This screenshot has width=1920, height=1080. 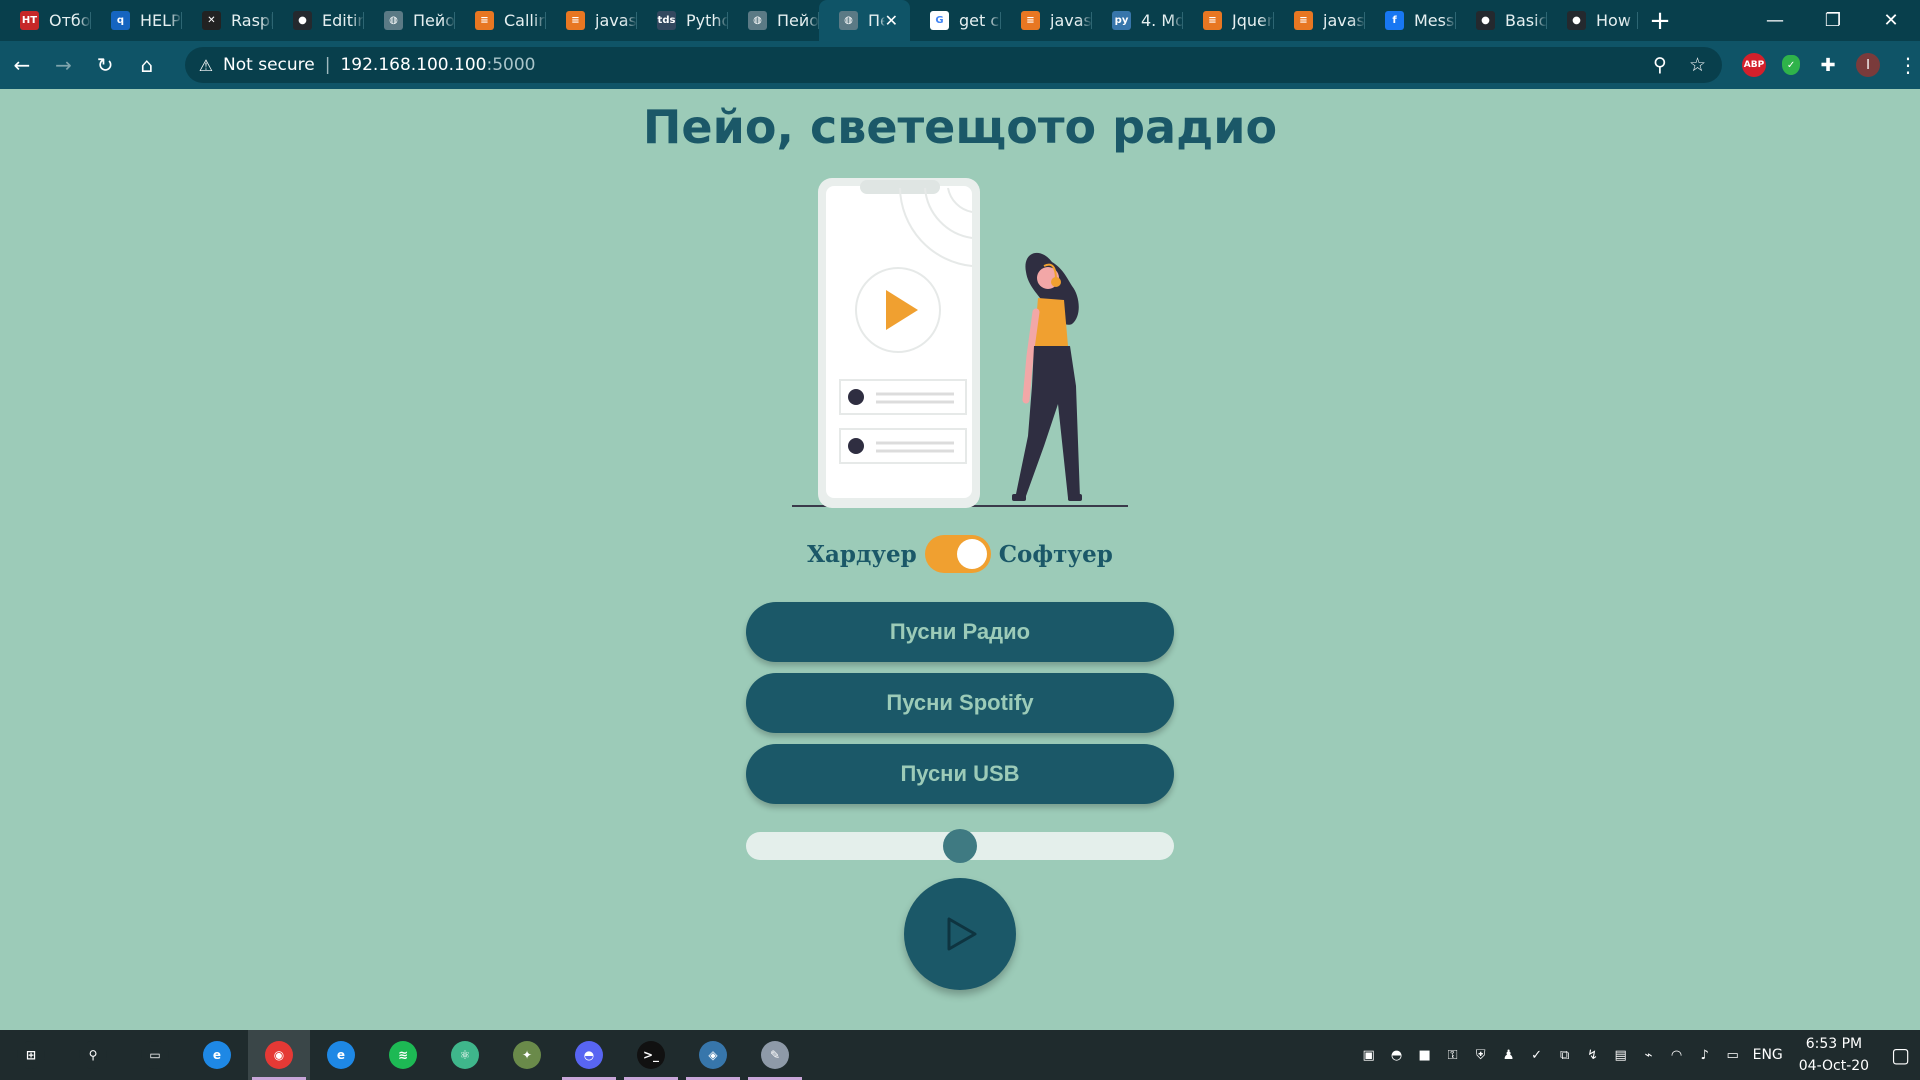 I want to click on volume-slider-thumb, so click(x=960, y=846).